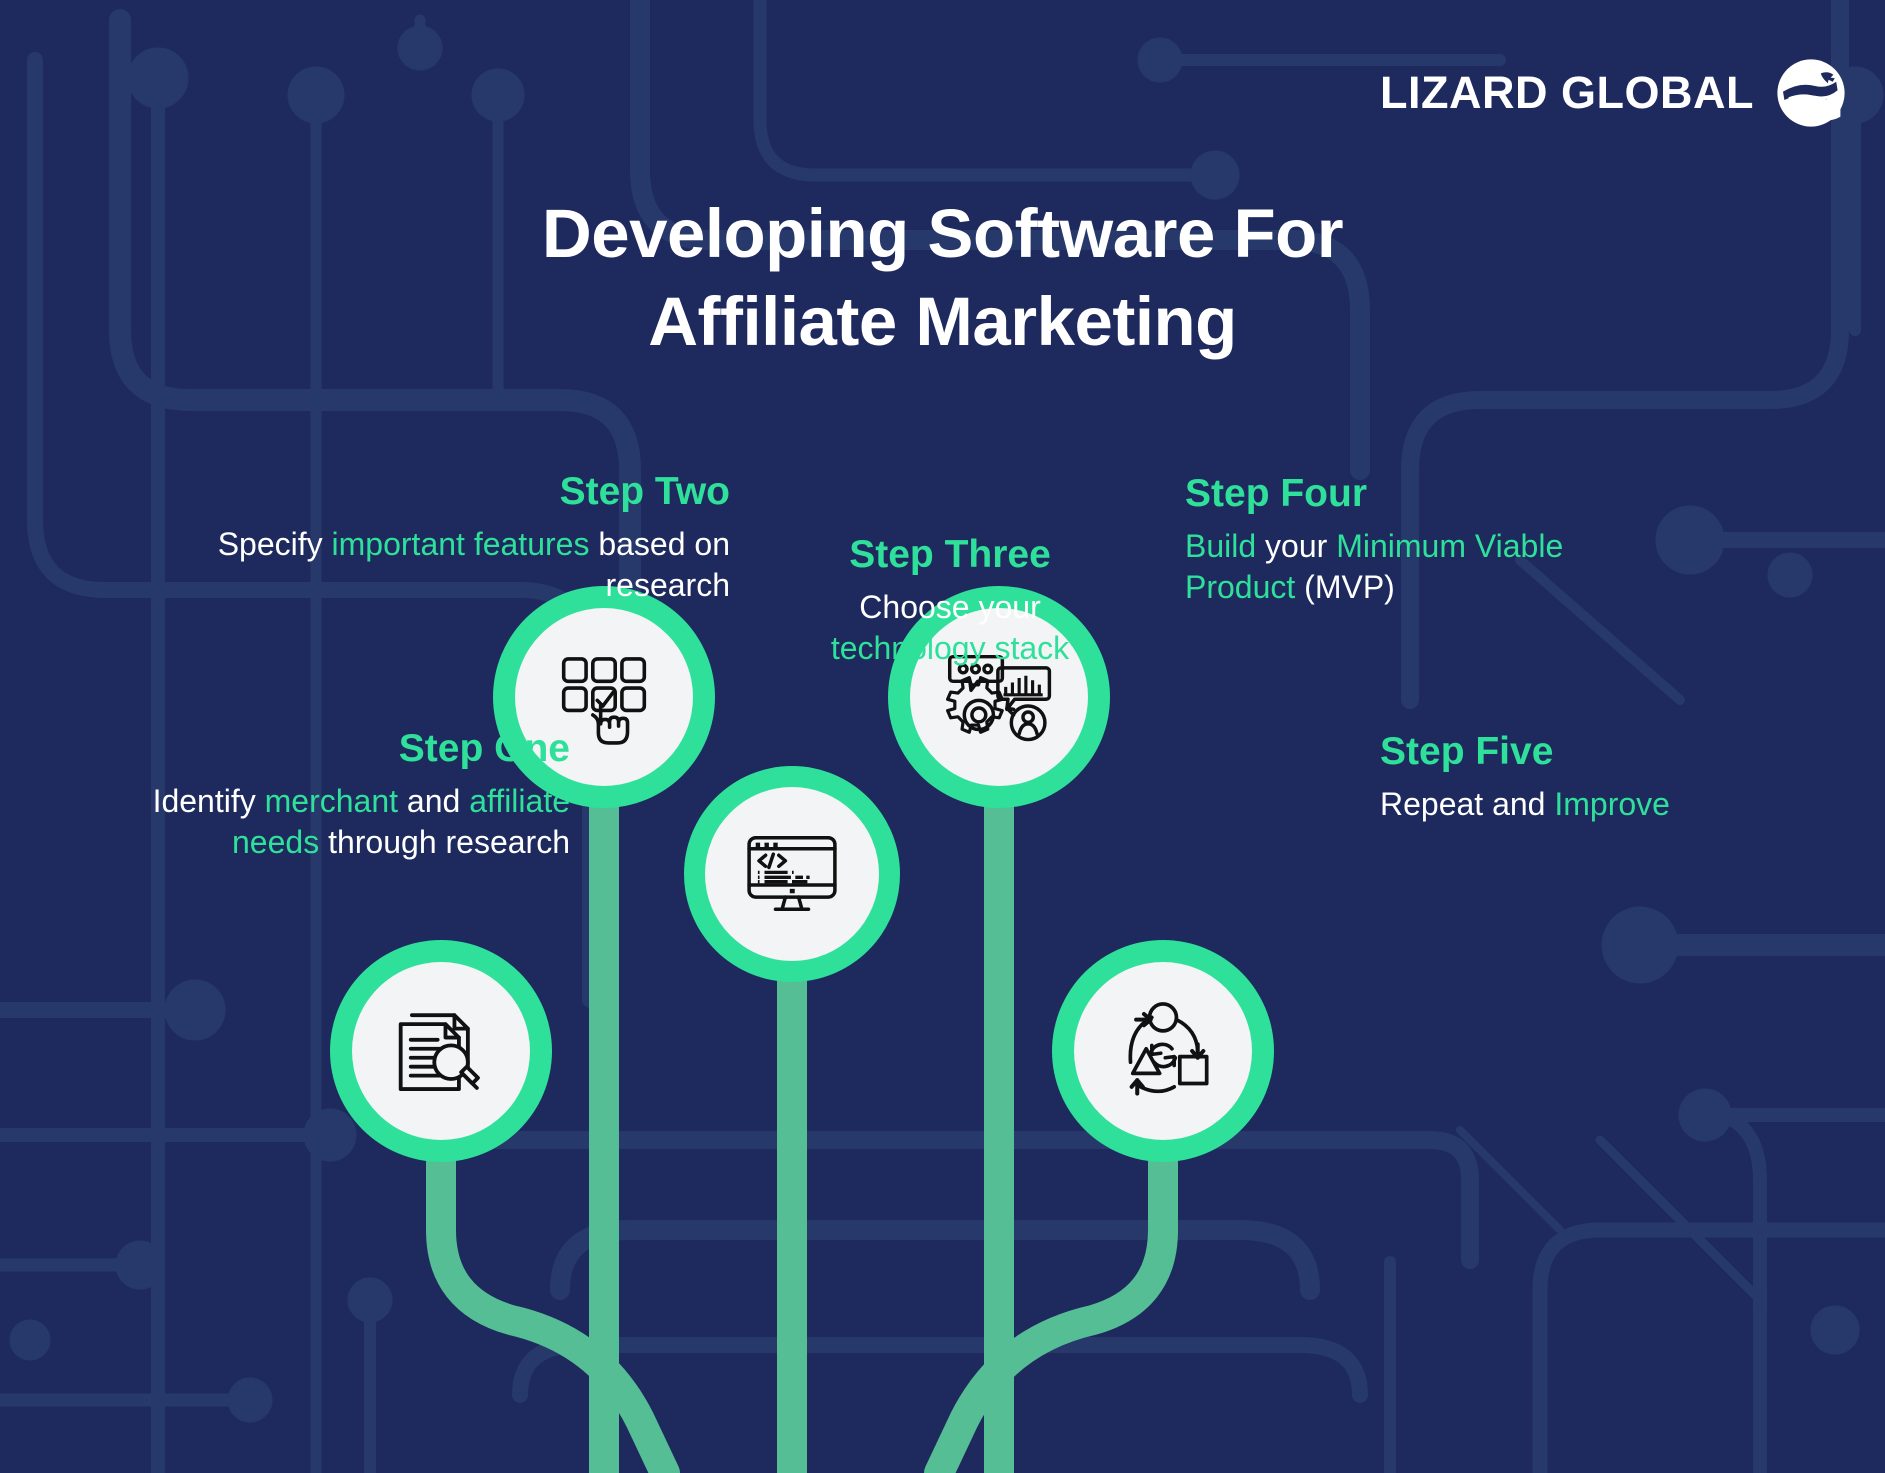 Image resolution: width=1885 pixels, height=1473 pixels. Describe the element at coordinates (1168, 1049) in the screenshot. I see `iteration-cycle-icon` at that location.